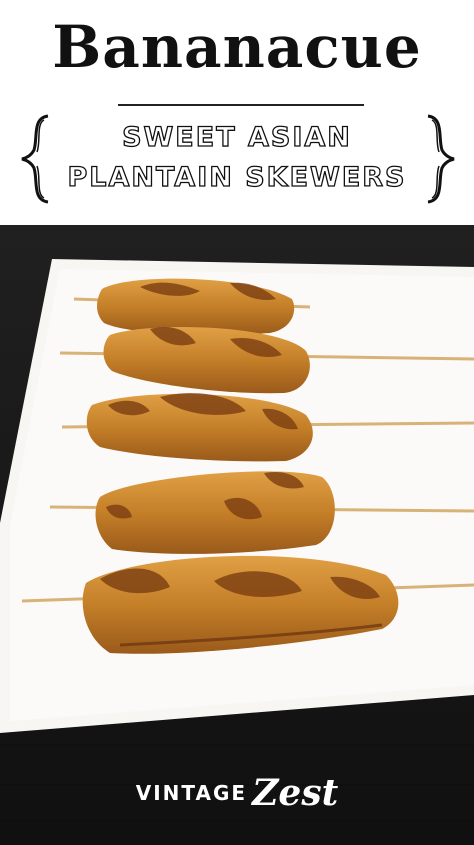 The image size is (474, 845). Describe the element at coordinates (237, 177) in the screenshot. I see `subtitle-line-2: PLANTAIN SKEWERS` at that location.